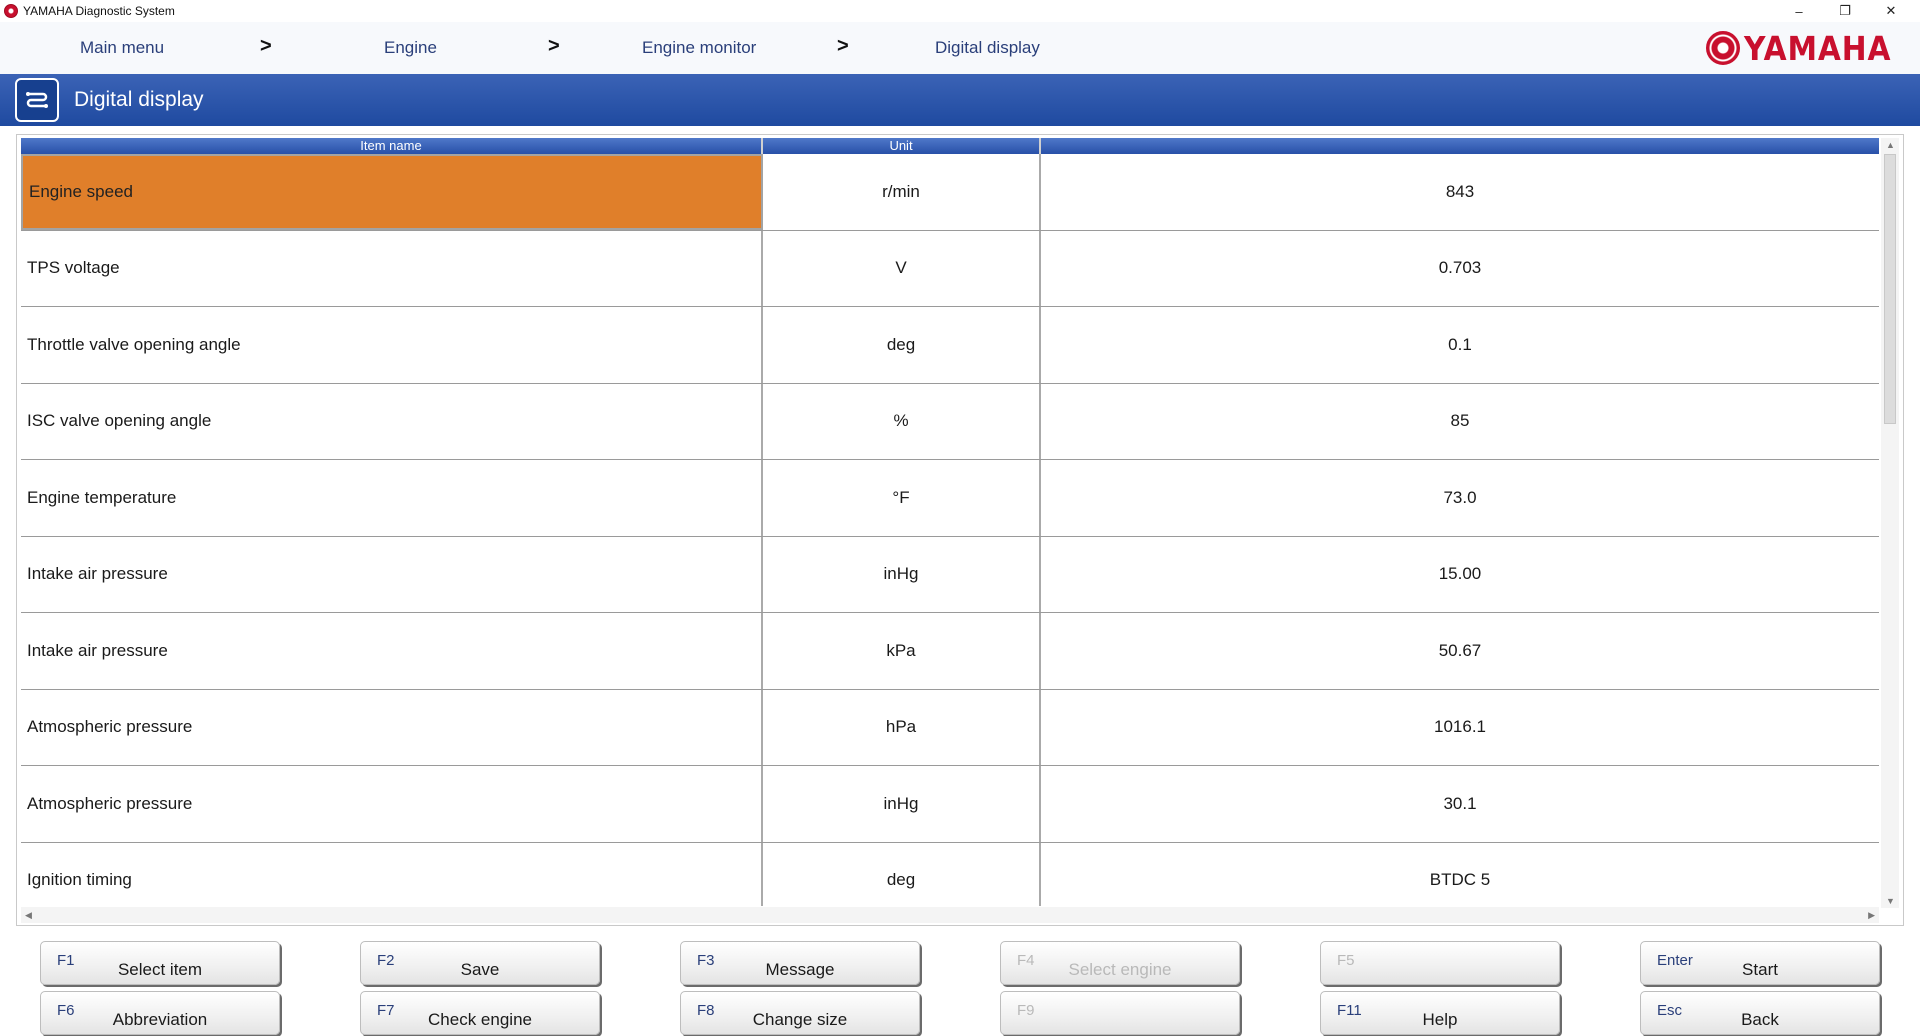  I want to click on key-label: F5, so click(1346, 960).